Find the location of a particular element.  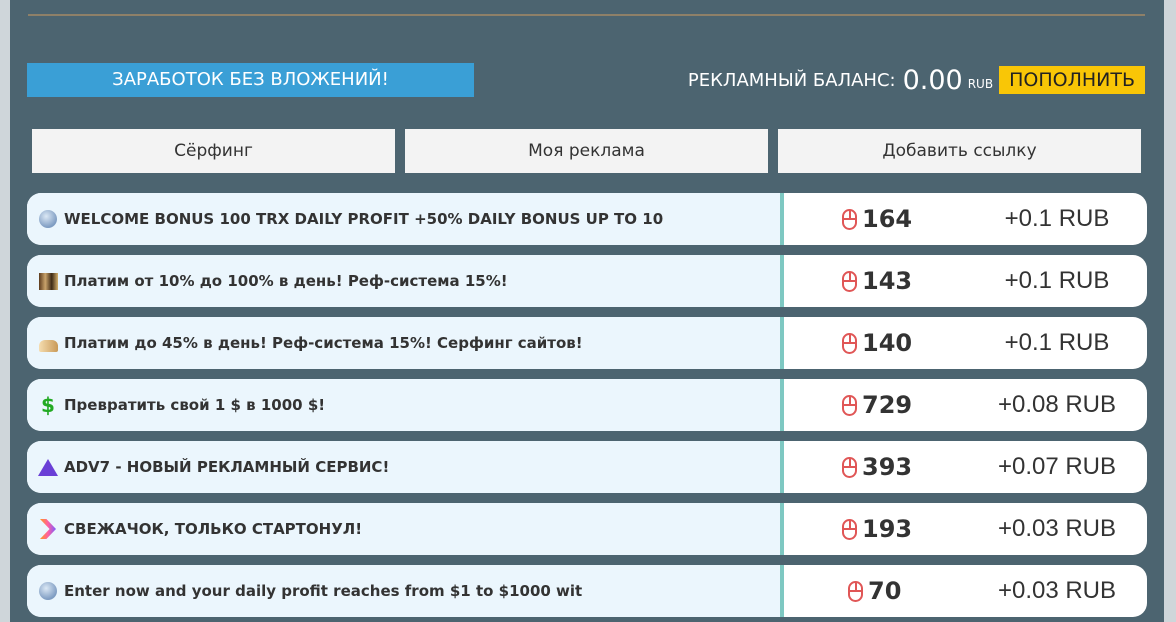

ad-reward: +0.07 RUB is located at coordinates (1057, 466).